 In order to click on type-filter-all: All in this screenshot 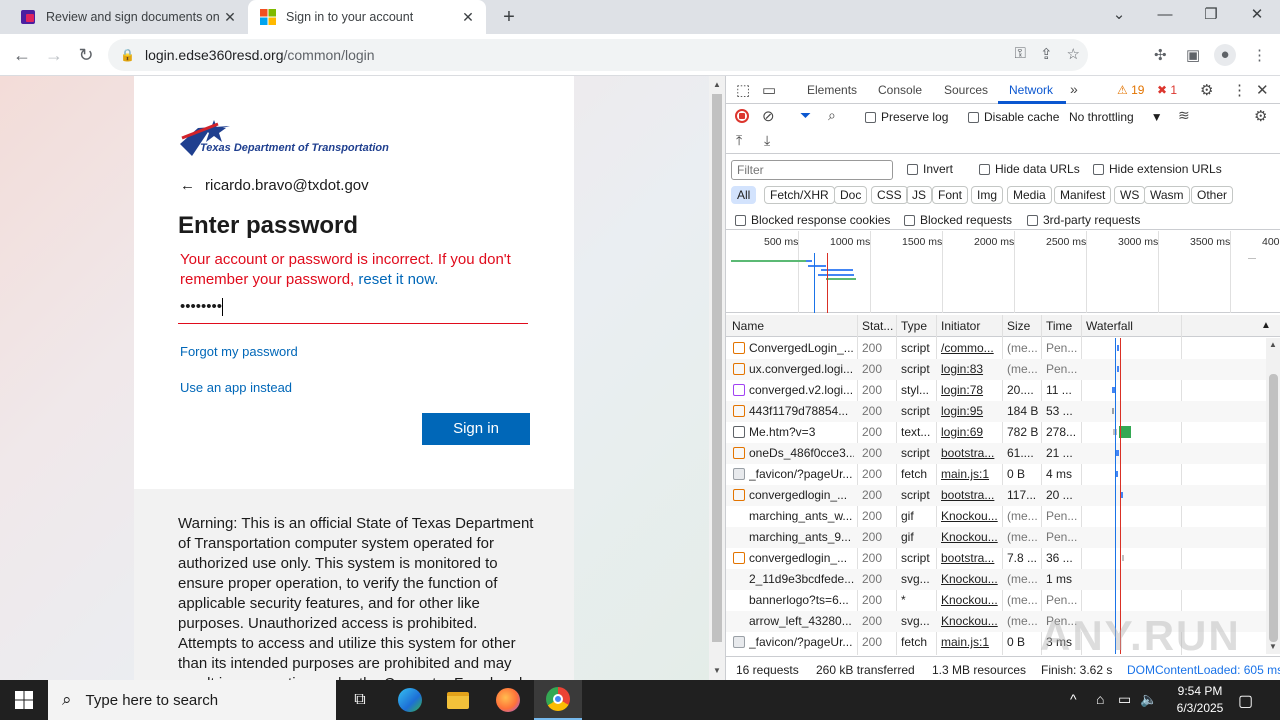, I will do `click(744, 195)`.